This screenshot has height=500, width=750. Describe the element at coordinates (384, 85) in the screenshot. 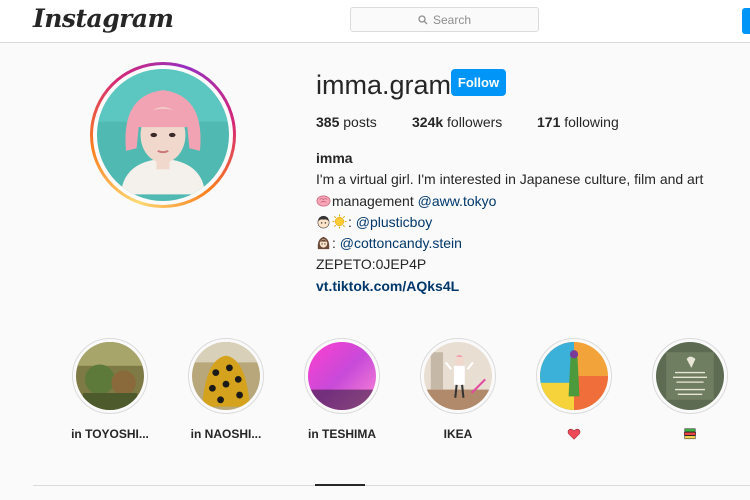

I see `profile-username: imma.gram` at that location.